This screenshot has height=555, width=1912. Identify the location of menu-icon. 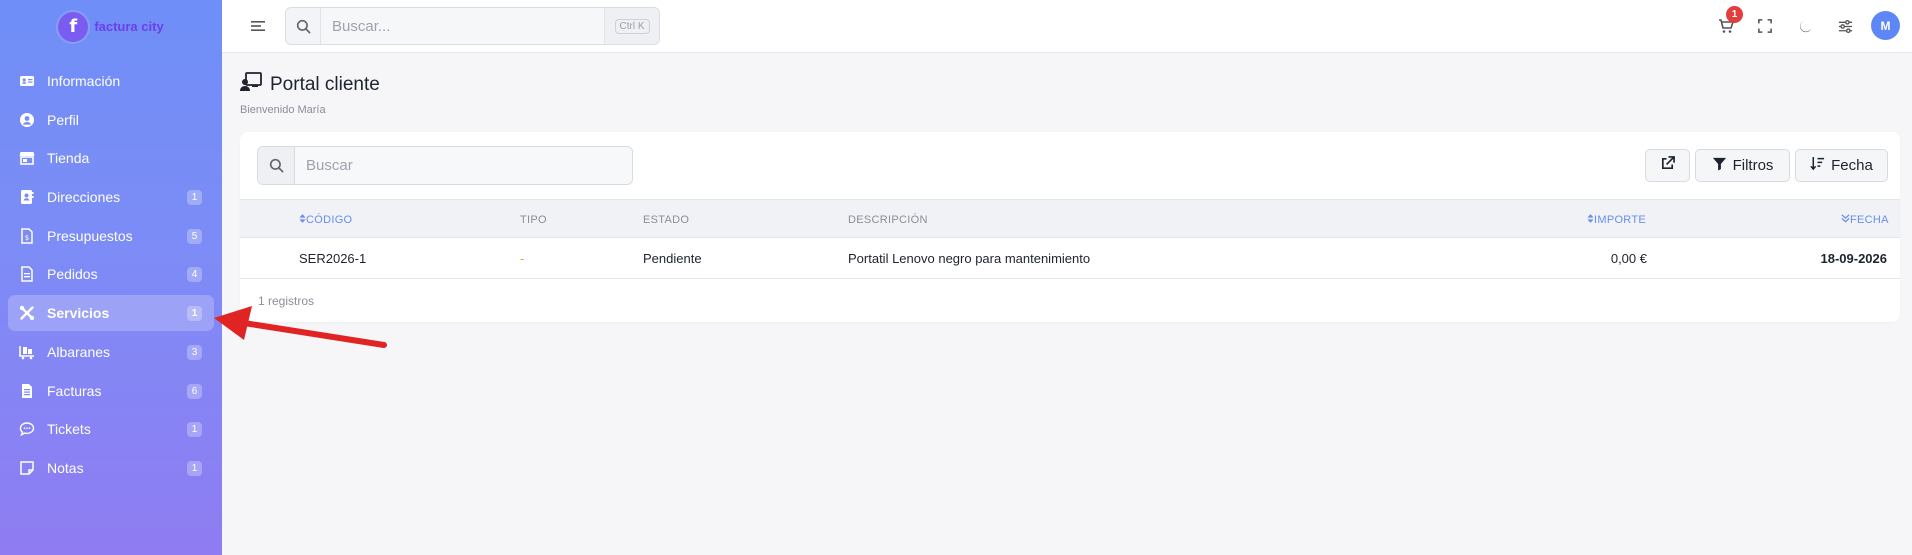
(258, 26).